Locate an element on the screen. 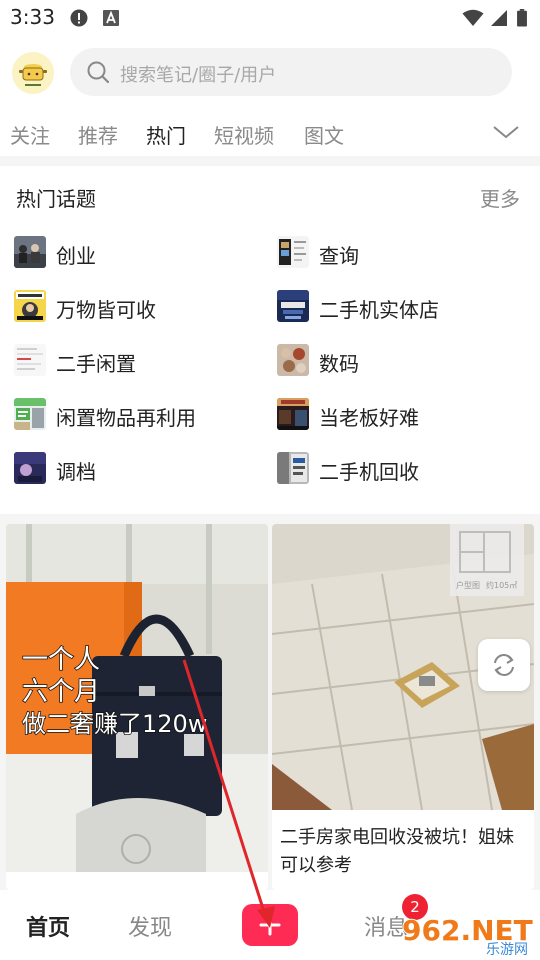  search-placeholder: 搜索笔记/圈子/用户 is located at coordinates (198, 75).